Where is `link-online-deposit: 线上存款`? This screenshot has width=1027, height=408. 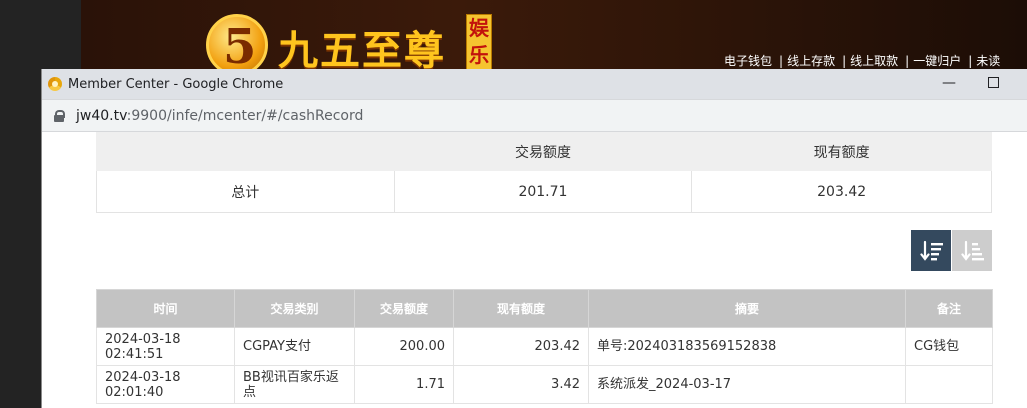
link-online-deposit: 线上存款 is located at coordinates (811, 61).